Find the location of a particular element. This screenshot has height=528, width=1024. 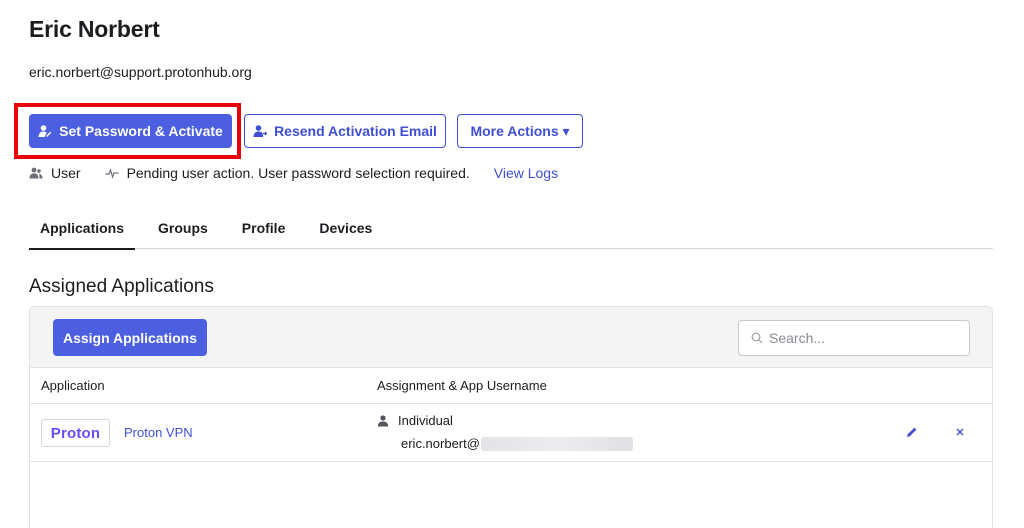

column-header-assignment: Assignment & App Username is located at coordinates (462, 385).